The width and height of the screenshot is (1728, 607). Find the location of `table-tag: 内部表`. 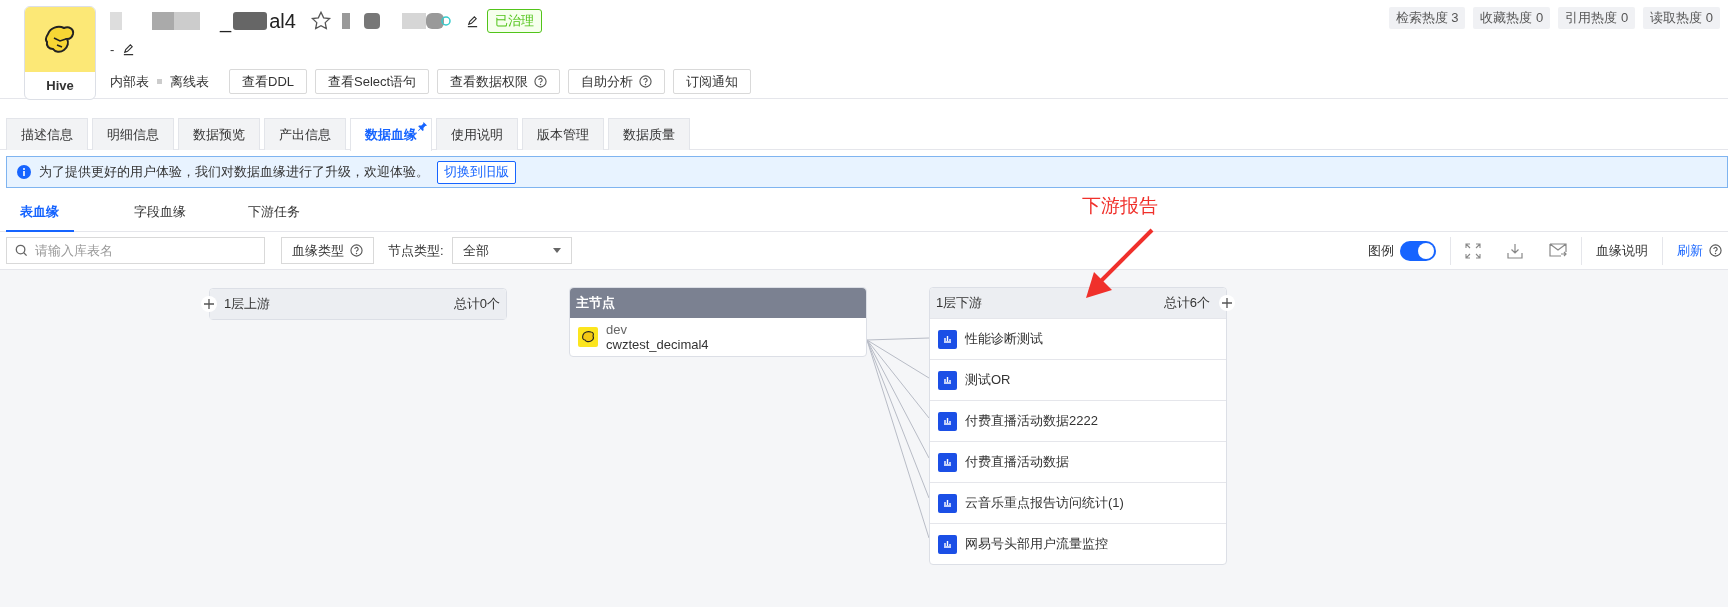

table-tag: 内部表 is located at coordinates (129, 81).